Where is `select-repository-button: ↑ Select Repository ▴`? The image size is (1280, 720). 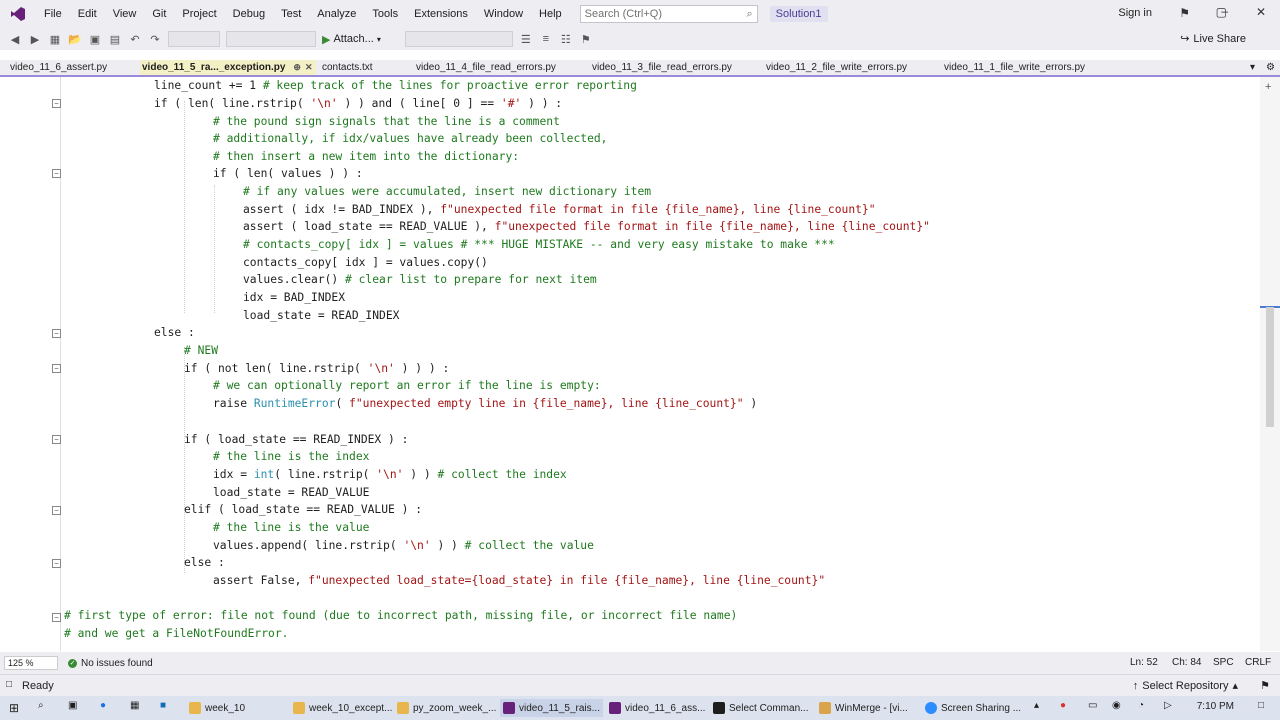
select-repository-button: ↑ Select Repository ▴ is located at coordinates (1185, 686).